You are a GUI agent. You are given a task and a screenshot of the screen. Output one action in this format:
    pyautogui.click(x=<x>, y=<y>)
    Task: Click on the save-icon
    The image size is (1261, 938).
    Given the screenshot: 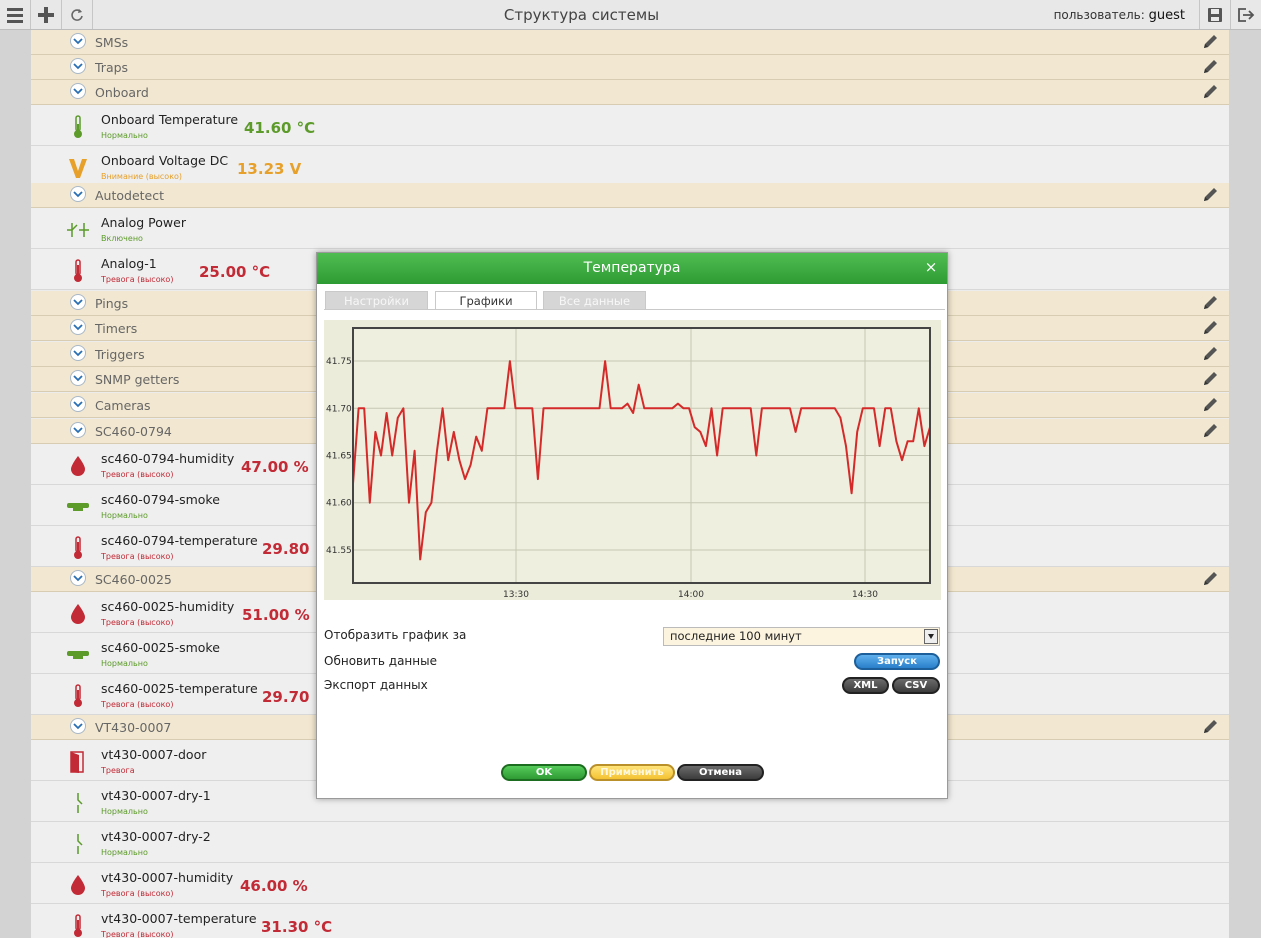 What is the action you would take?
    pyautogui.click(x=1214, y=14)
    